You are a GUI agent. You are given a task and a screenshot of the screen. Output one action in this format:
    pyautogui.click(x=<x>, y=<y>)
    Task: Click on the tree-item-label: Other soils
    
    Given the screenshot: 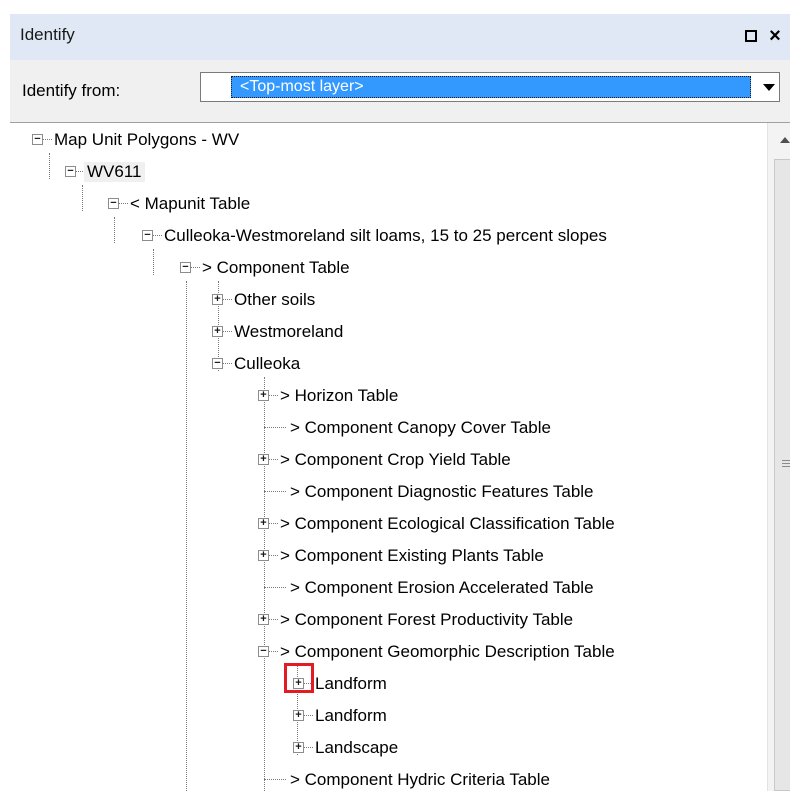 What is the action you would take?
    pyautogui.click(x=275, y=299)
    